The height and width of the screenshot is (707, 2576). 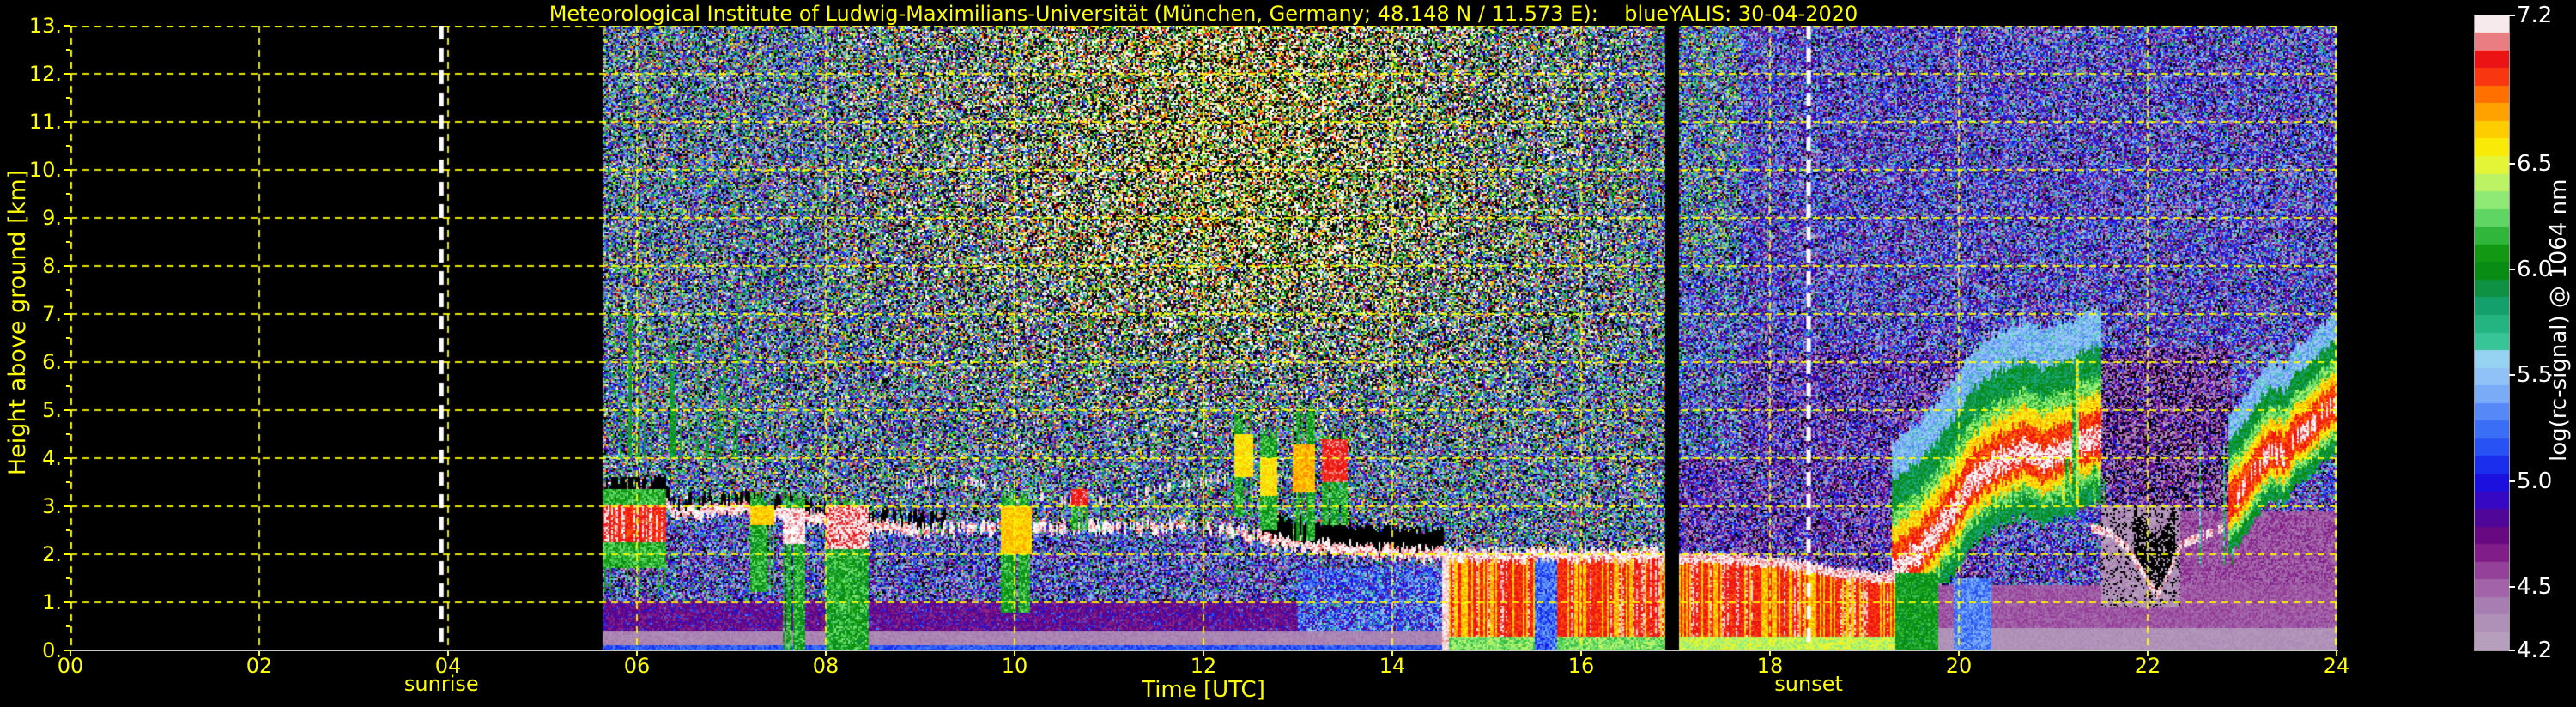 What do you see at coordinates (1203, 690) in the screenshot?
I see `x-axis-label: Time [UTC]` at bounding box center [1203, 690].